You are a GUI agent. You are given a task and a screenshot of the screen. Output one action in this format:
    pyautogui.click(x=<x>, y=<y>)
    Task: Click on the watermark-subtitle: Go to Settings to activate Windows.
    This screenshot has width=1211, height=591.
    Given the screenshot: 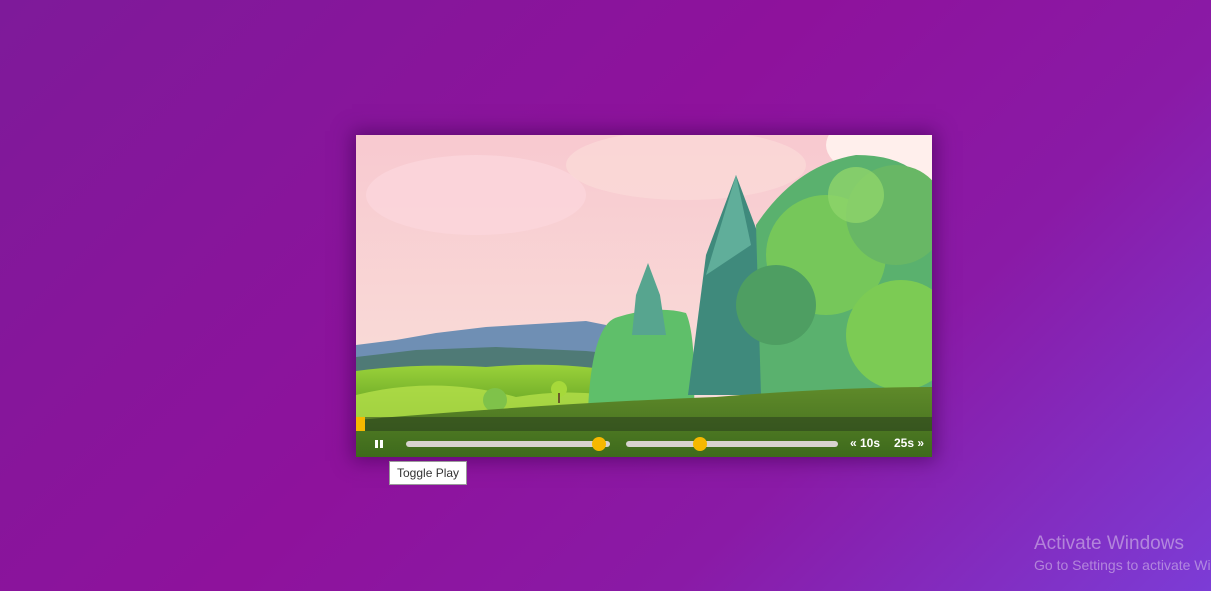 What is the action you would take?
    pyautogui.click(x=1122, y=565)
    